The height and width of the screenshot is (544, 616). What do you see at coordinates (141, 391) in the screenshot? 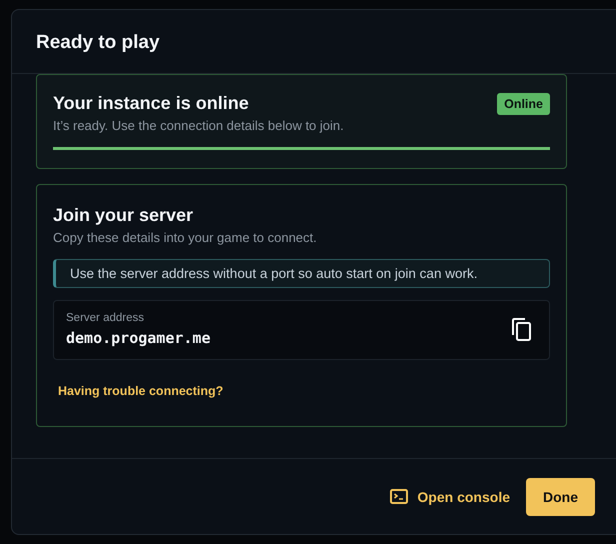
I see `help-link: Having trouble connecting?` at bounding box center [141, 391].